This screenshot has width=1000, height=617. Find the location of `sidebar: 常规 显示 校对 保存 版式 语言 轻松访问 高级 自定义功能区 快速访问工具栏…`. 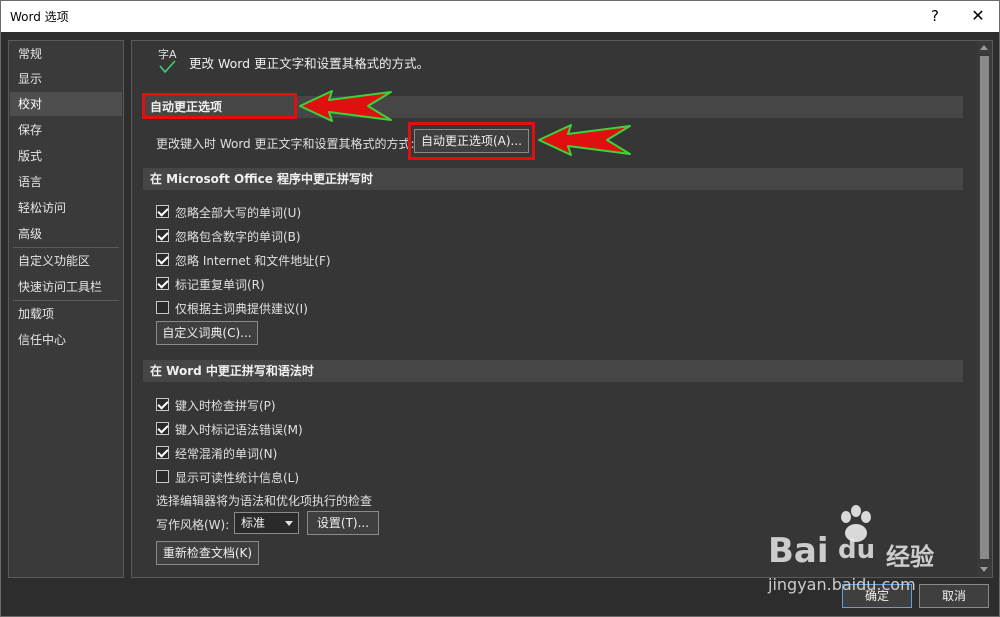

sidebar: 常规 显示 校对 保存 版式 语言 轻松访问 高级 自定义功能区 快速访问工具栏… is located at coordinates (66, 309).